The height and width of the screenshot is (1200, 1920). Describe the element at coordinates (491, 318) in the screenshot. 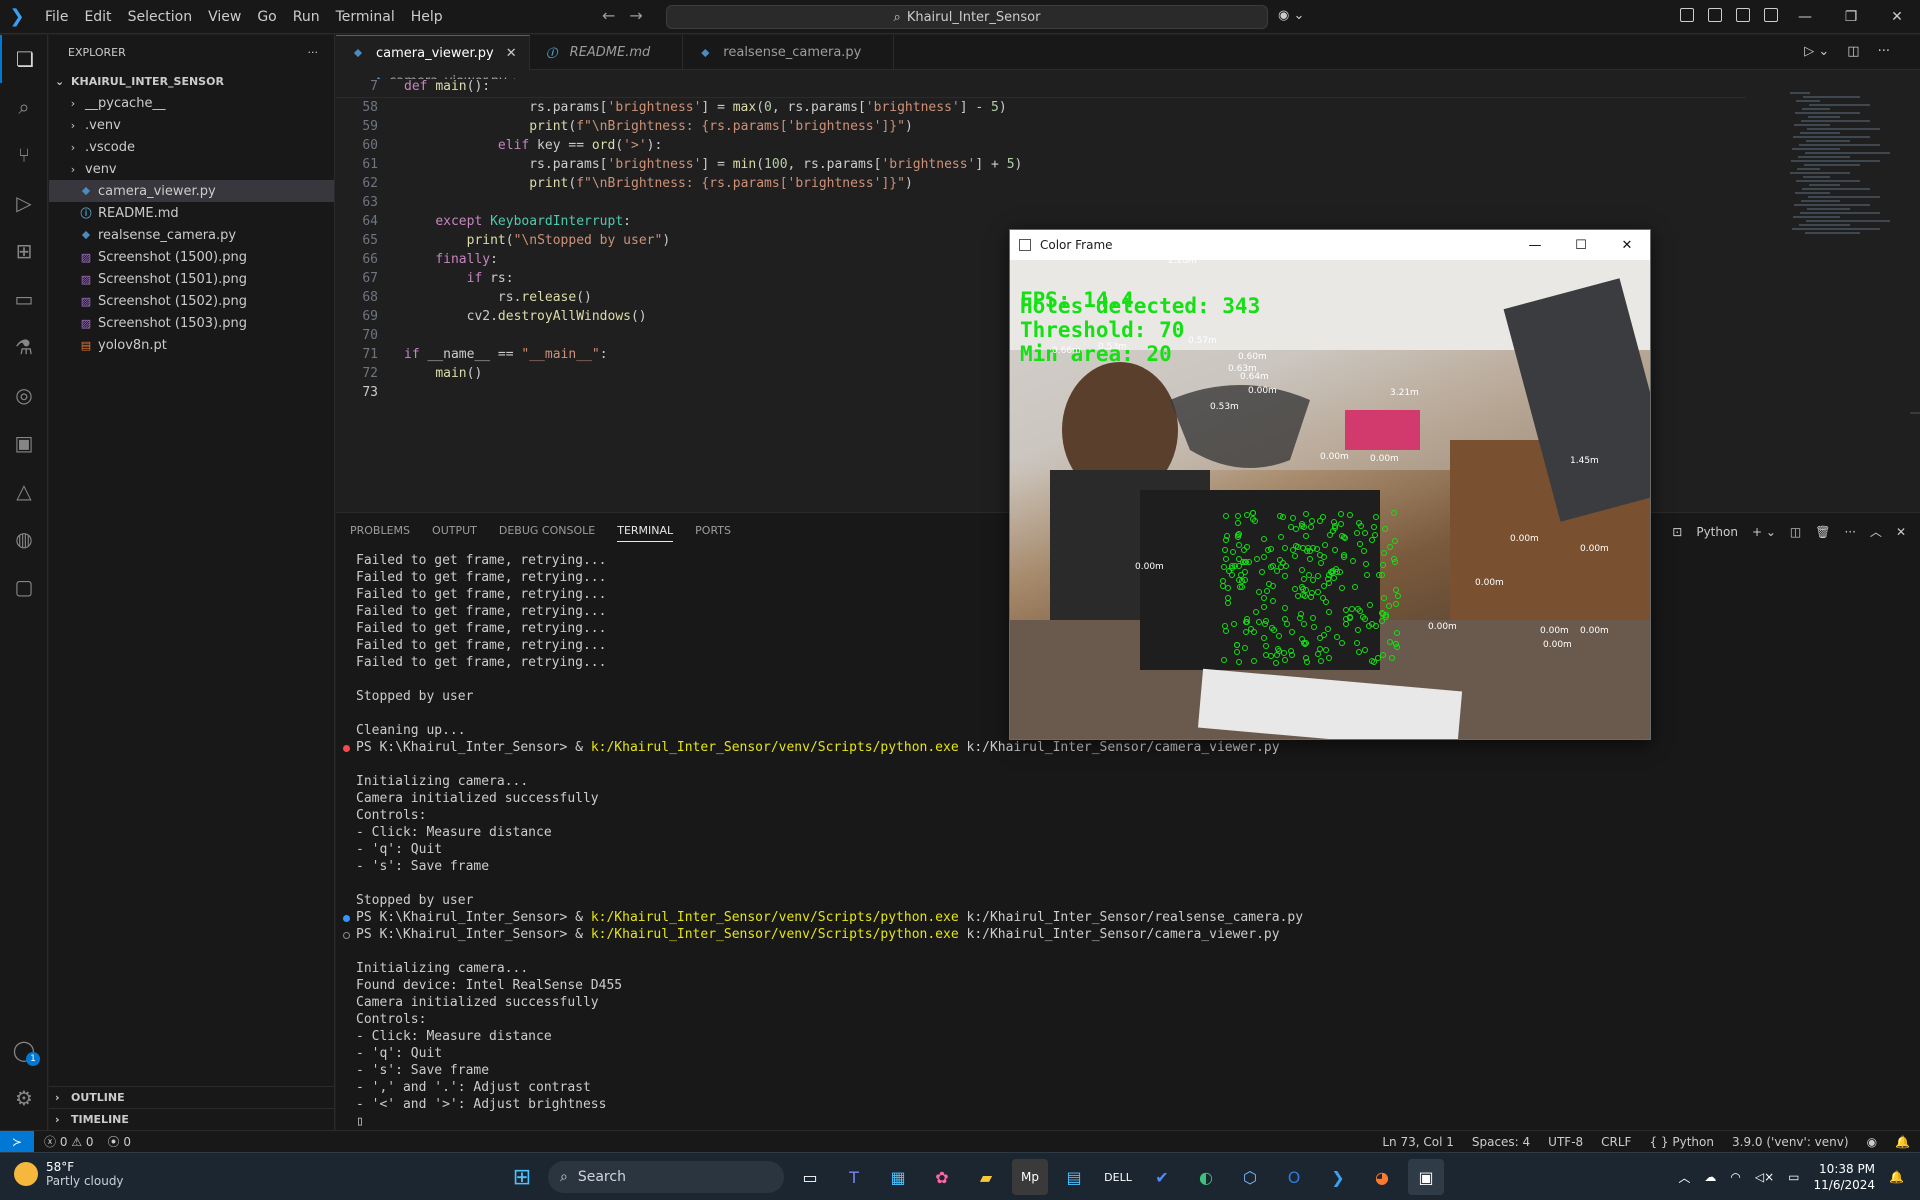

I see `code-line: 69 cv2.destroyAllWindows()` at that location.